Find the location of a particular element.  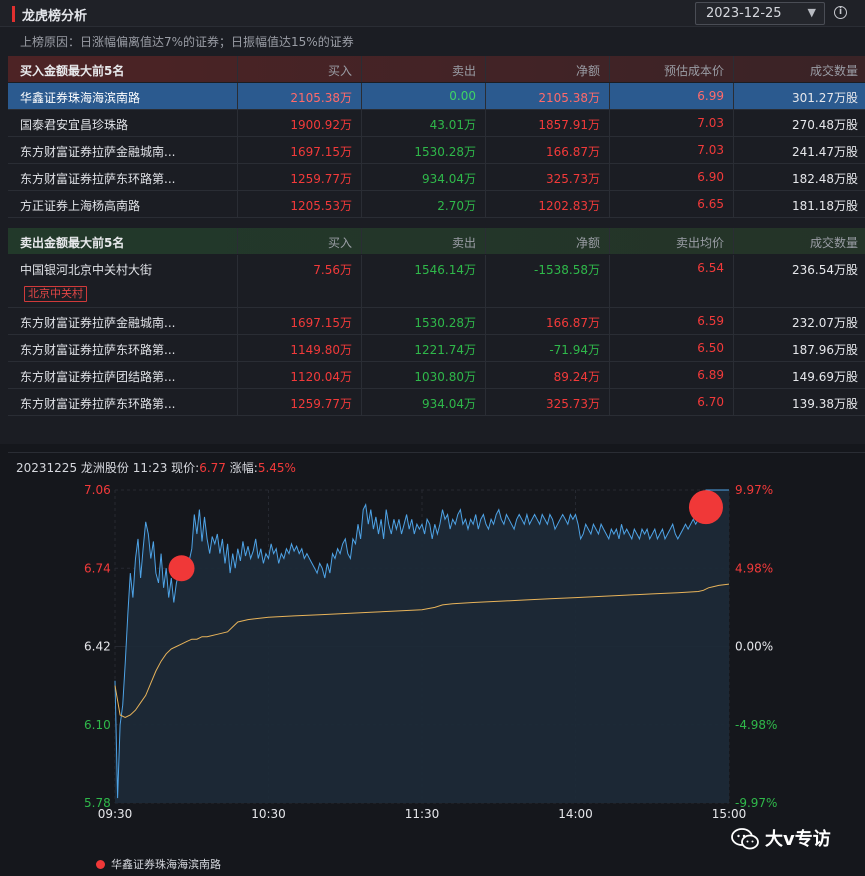

legend-marker-icon is located at coordinates (100, 864).